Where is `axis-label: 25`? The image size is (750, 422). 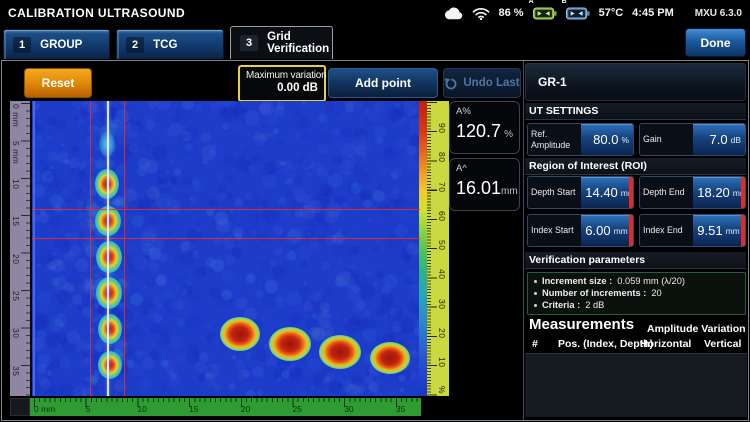
axis-label: 25 is located at coordinates (16, 296).